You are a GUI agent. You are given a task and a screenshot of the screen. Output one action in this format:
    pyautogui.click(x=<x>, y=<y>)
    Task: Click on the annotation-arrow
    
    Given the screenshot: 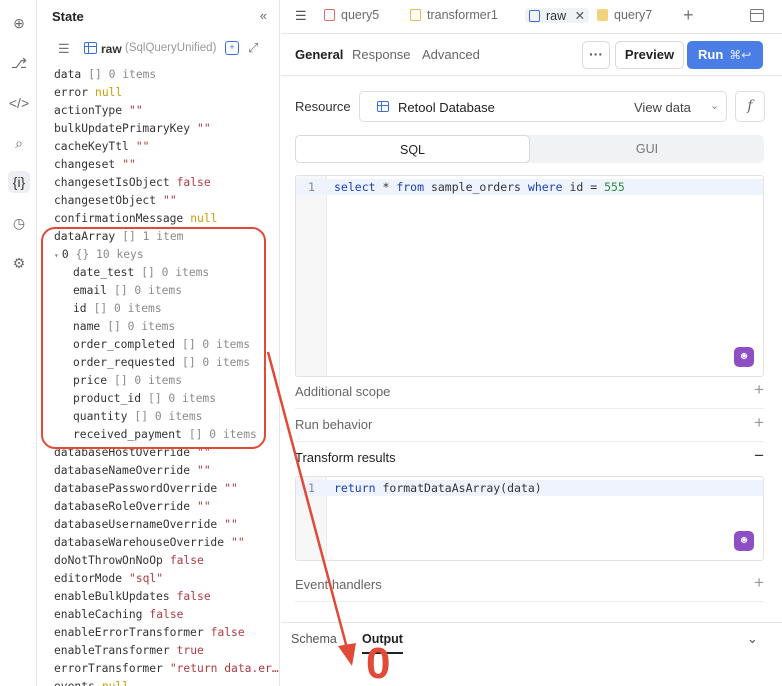 What is the action you would take?
    pyautogui.click(x=311, y=508)
    